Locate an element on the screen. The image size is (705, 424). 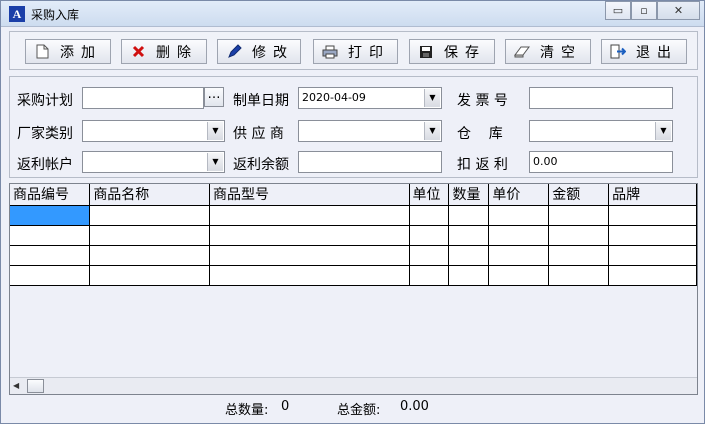
supplier-label: 供 应 商 is located at coordinates (258, 134).